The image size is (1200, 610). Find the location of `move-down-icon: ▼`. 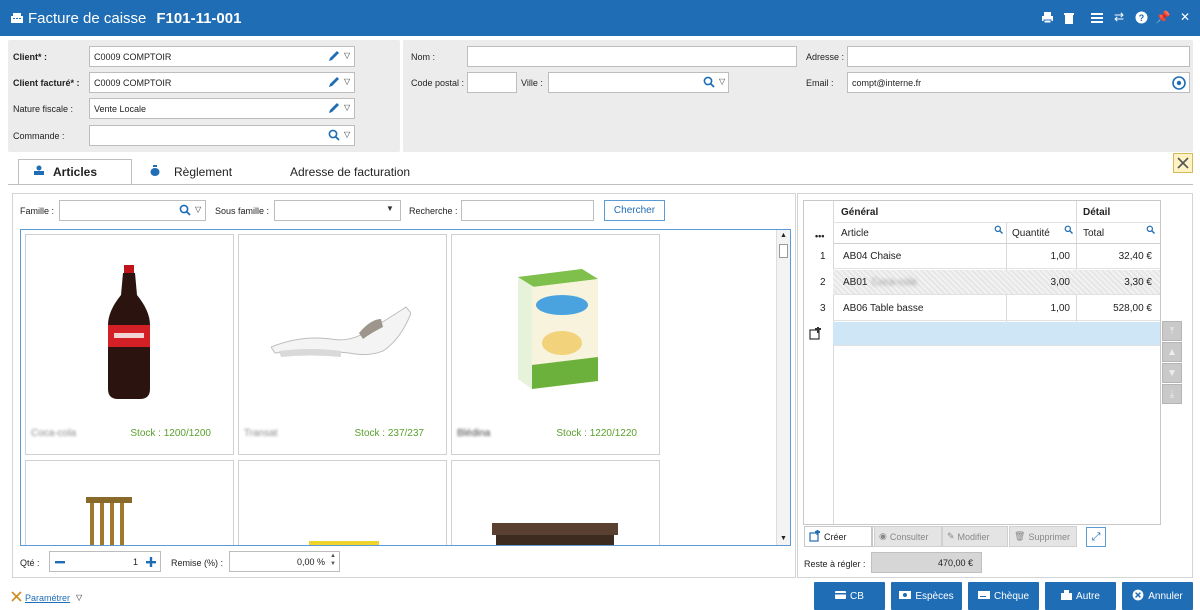

move-down-icon: ▼ is located at coordinates (1172, 373).